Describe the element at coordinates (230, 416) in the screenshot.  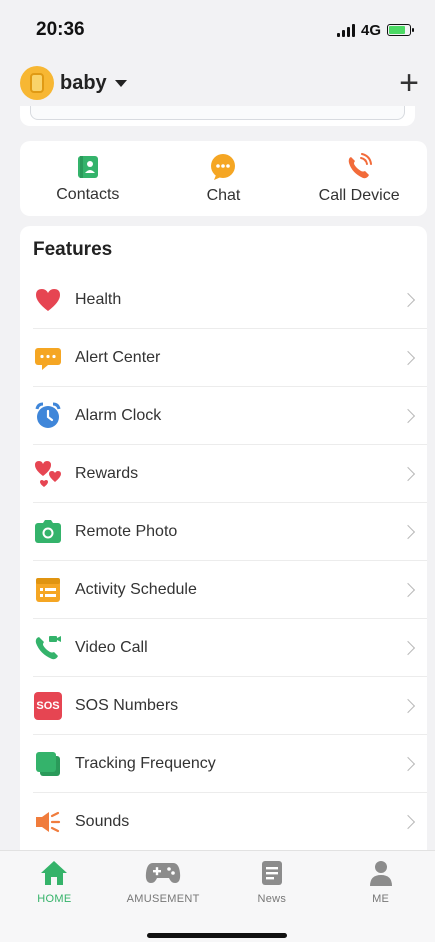
I see `feature-alarm-clock: Alarm Clock` at that location.